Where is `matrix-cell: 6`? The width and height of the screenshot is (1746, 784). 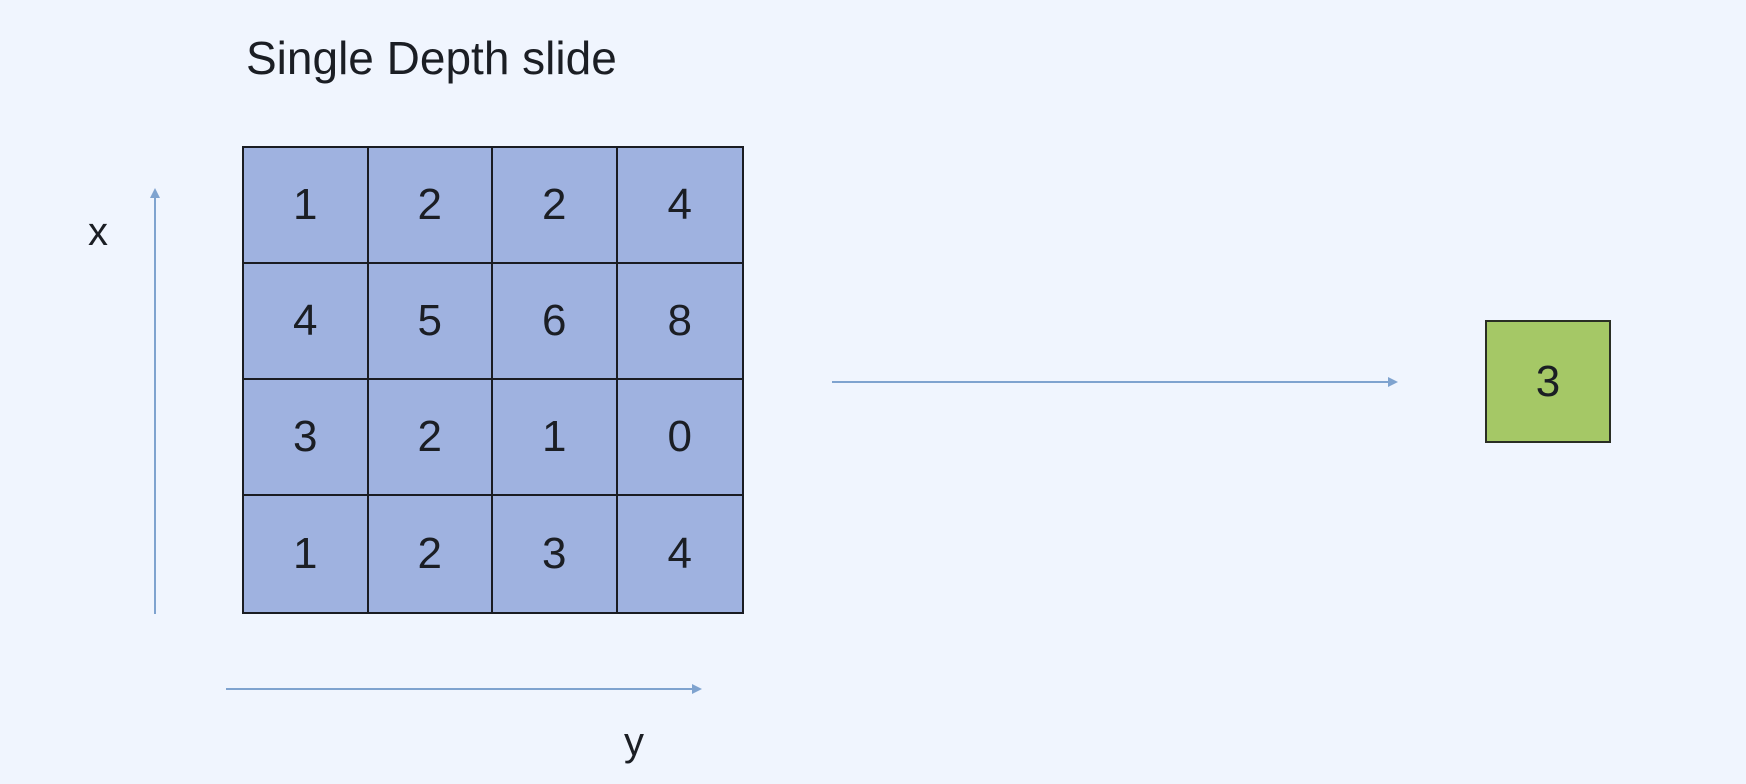 matrix-cell: 6 is located at coordinates (555, 322).